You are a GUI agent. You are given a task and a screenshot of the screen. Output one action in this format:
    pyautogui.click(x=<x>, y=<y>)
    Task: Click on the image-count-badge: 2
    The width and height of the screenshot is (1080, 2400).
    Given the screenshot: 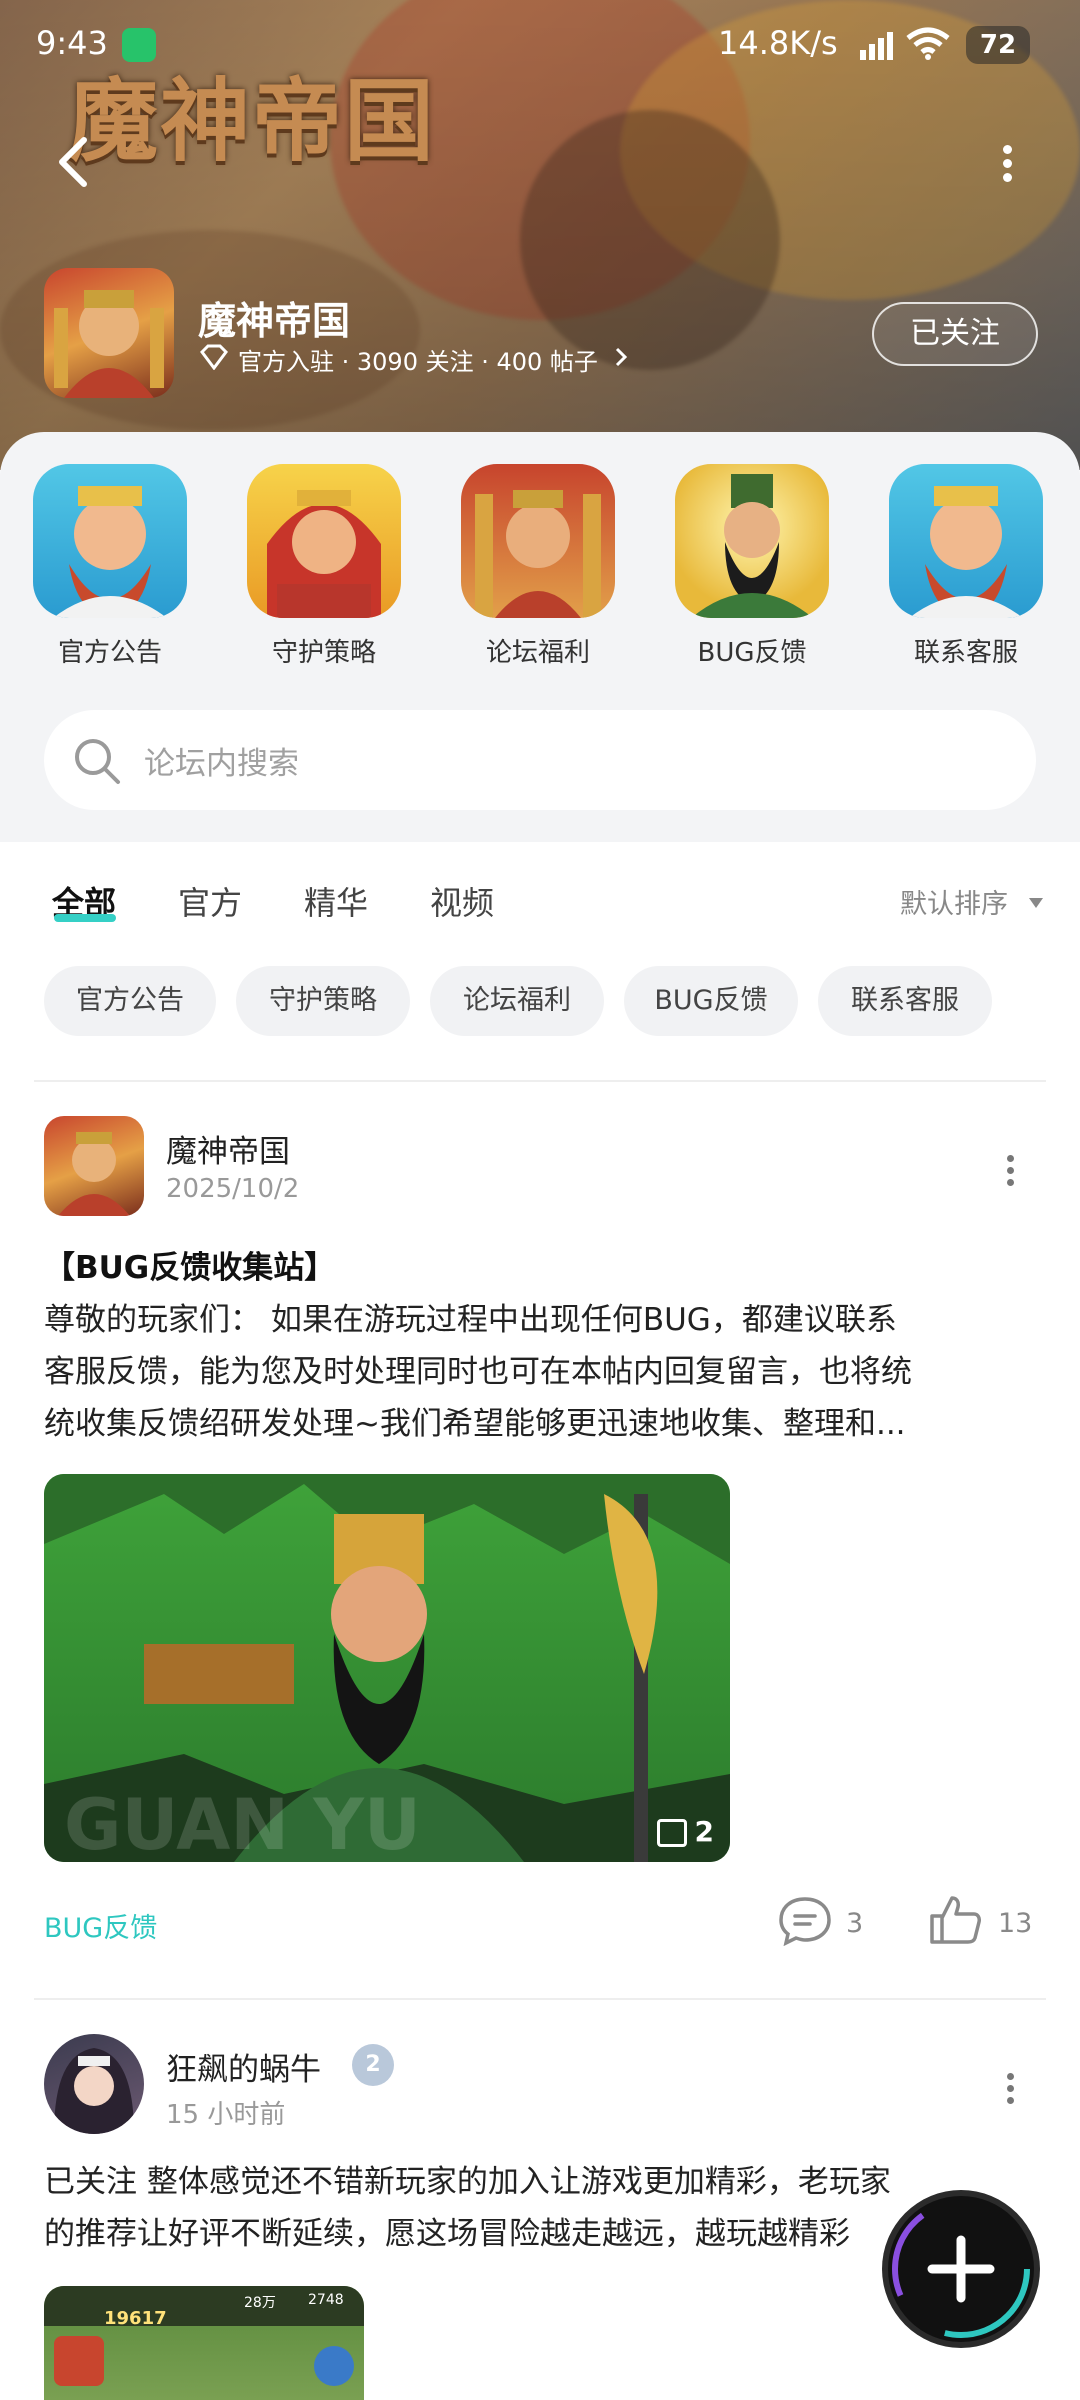 What is the action you would take?
    pyautogui.click(x=685, y=1831)
    